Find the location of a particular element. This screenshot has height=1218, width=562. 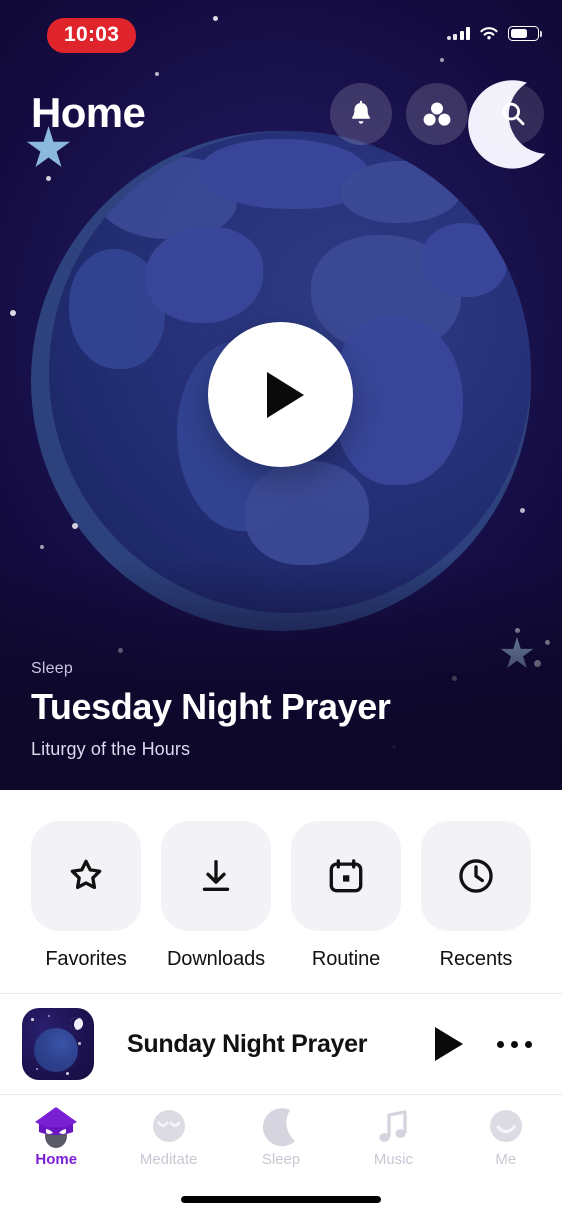

quick-action-recents: Recents is located at coordinates (476, 907).